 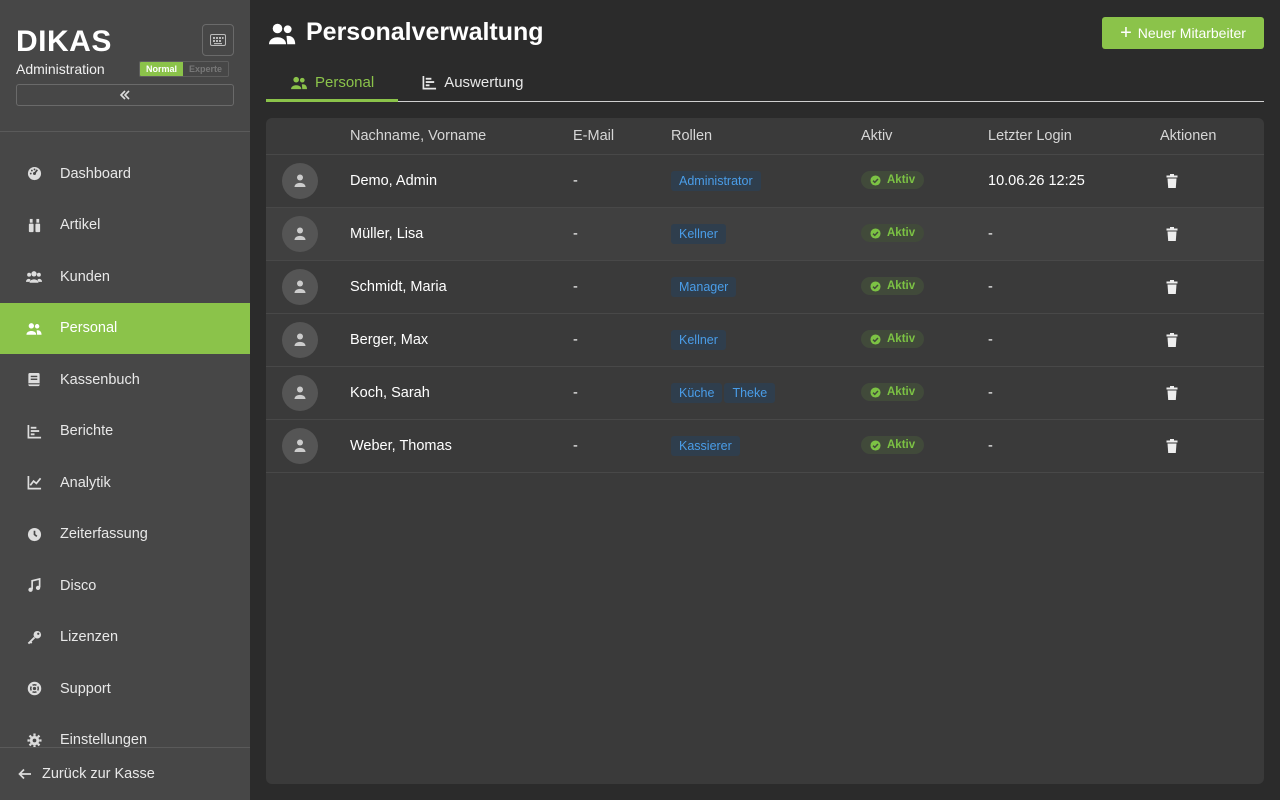 I want to click on employee-name: Berger, Max, so click(x=461, y=340).